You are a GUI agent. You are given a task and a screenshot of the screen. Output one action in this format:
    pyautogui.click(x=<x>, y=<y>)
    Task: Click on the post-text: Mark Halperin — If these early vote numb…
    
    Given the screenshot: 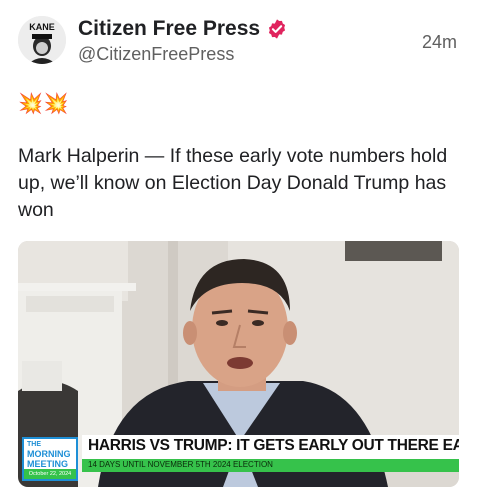 What is the action you would take?
    pyautogui.click(x=233, y=183)
    